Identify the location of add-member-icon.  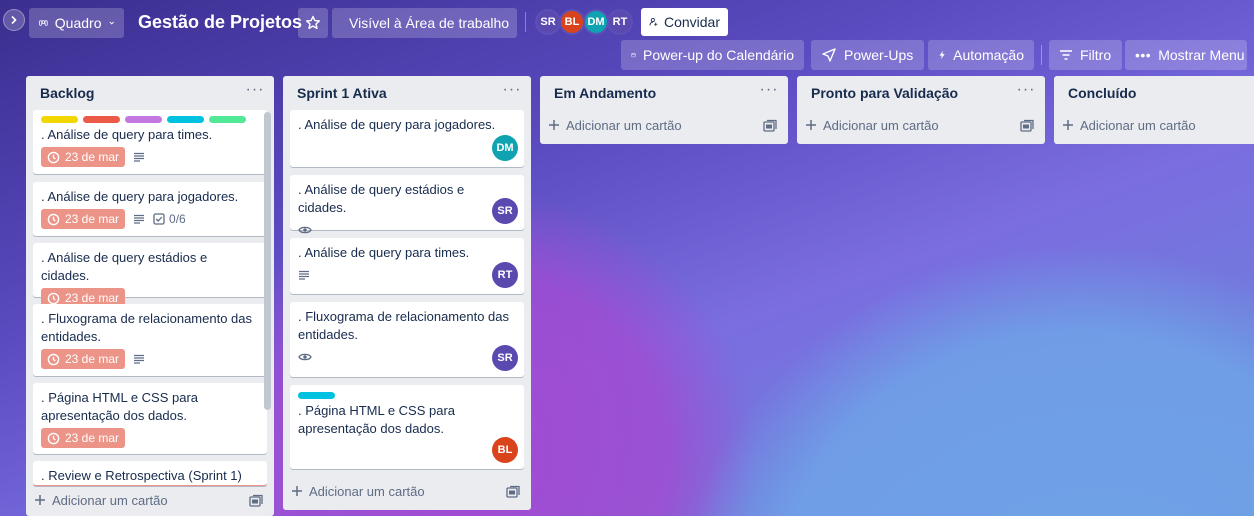
(653, 22).